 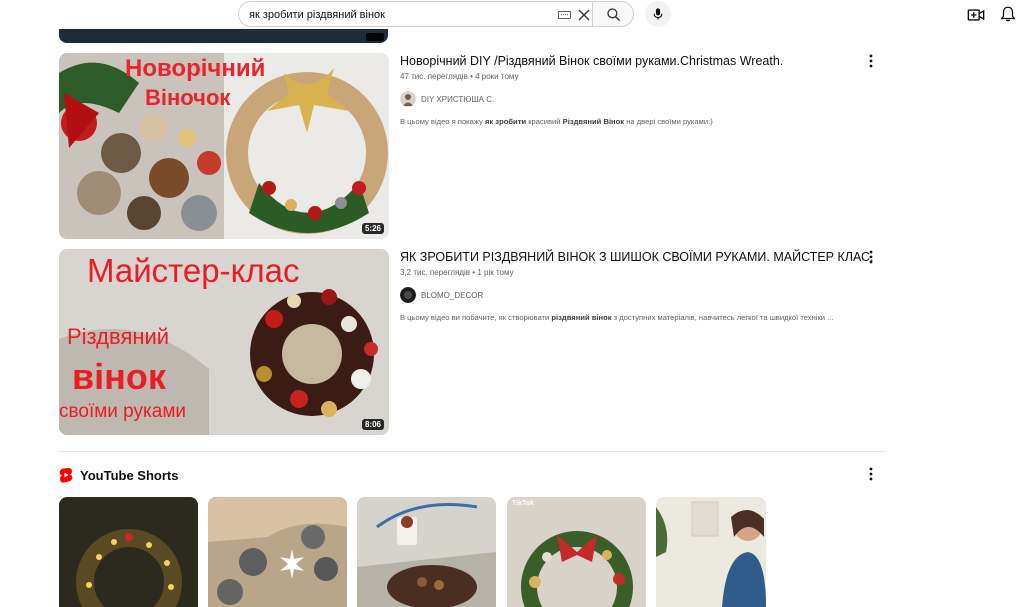 I want to click on search-button, so click(x=613, y=14).